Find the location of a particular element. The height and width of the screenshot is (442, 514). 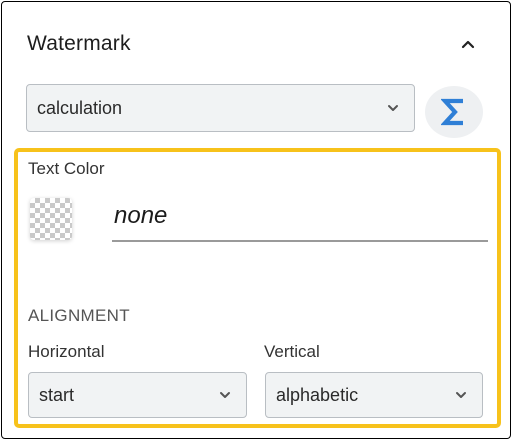

calculation-select-value: calculation is located at coordinates (80, 107).